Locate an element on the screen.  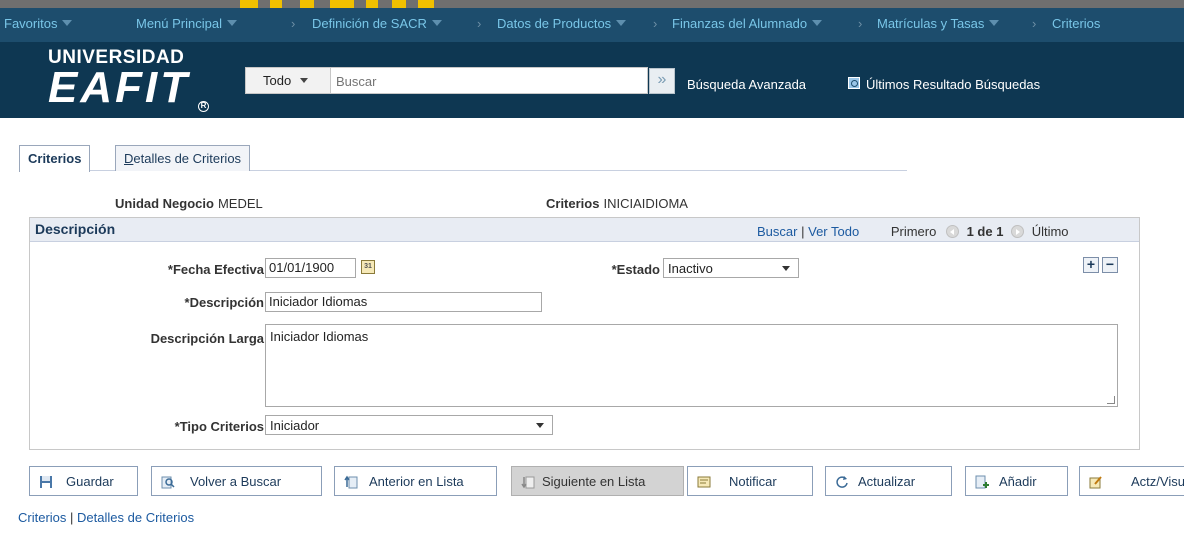
volver-a-buscar-button: Volver a Buscar is located at coordinates (236, 481).